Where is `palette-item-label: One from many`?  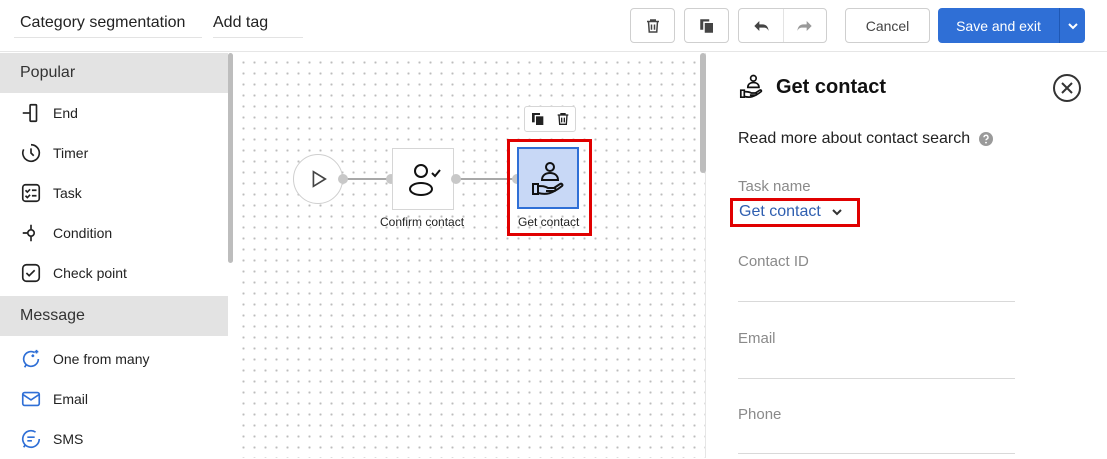
palette-item-label: One from many is located at coordinates (101, 359).